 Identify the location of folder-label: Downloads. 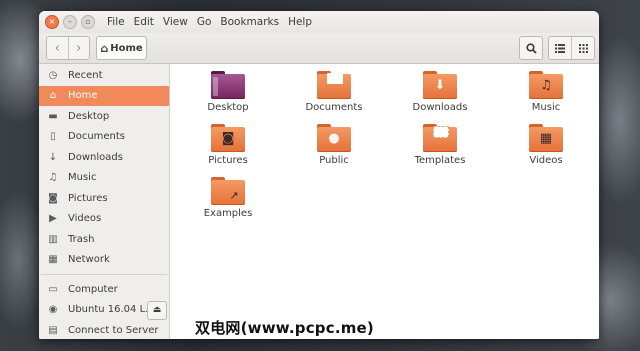
(440, 107).